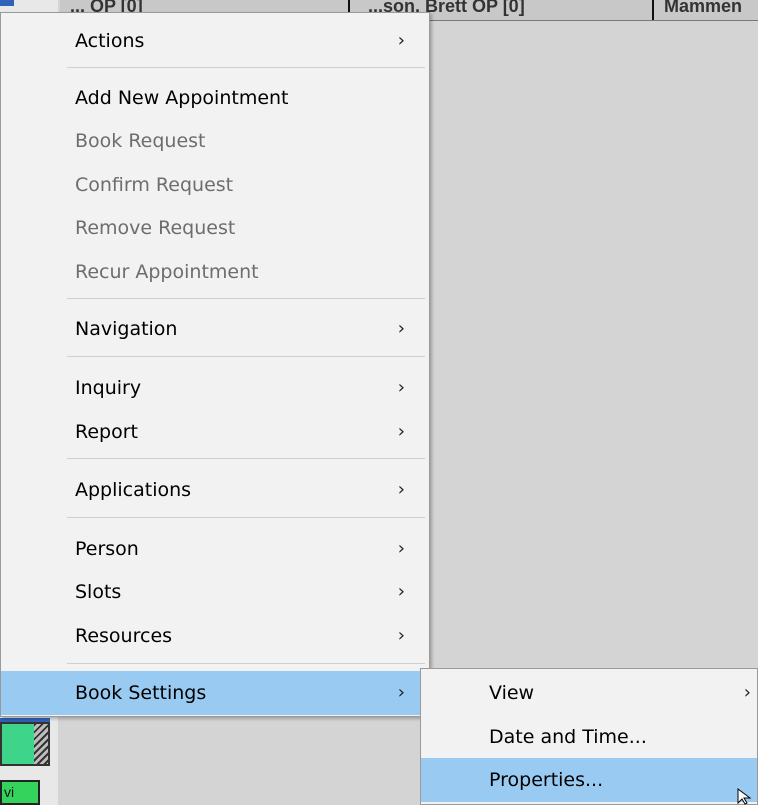  I want to click on appointment-block: vi, so click(20, 792).